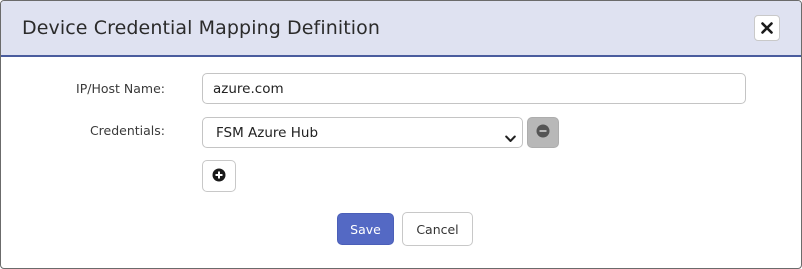 This screenshot has height=269, width=802. I want to click on host-name-input, so click(474, 88).